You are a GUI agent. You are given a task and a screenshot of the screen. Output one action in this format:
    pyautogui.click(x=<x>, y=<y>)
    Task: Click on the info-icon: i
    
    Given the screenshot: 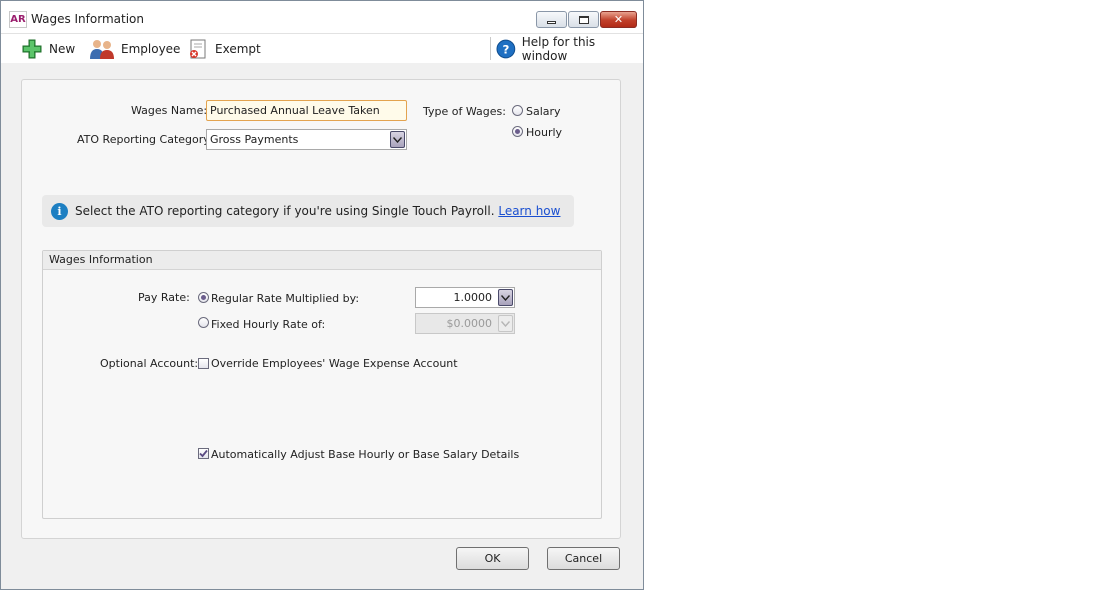 What is the action you would take?
    pyautogui.click(x=59, y=211)
    